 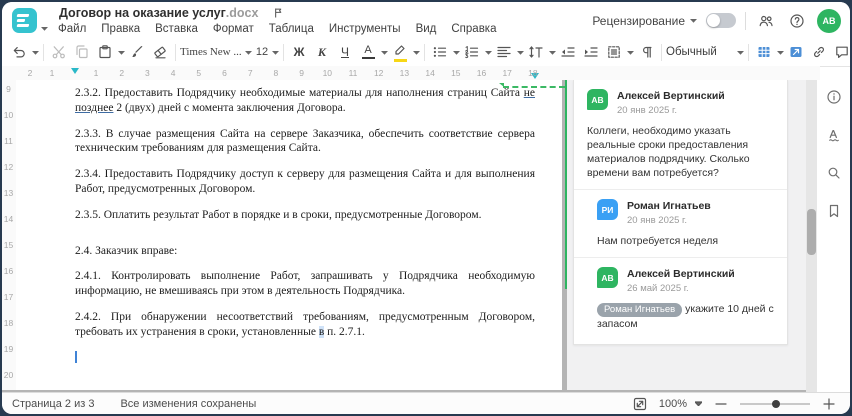 What do you see at coordinates (35, 52) in the screenshot?
I see `undo-chevron` at bounding box center [35, 52].